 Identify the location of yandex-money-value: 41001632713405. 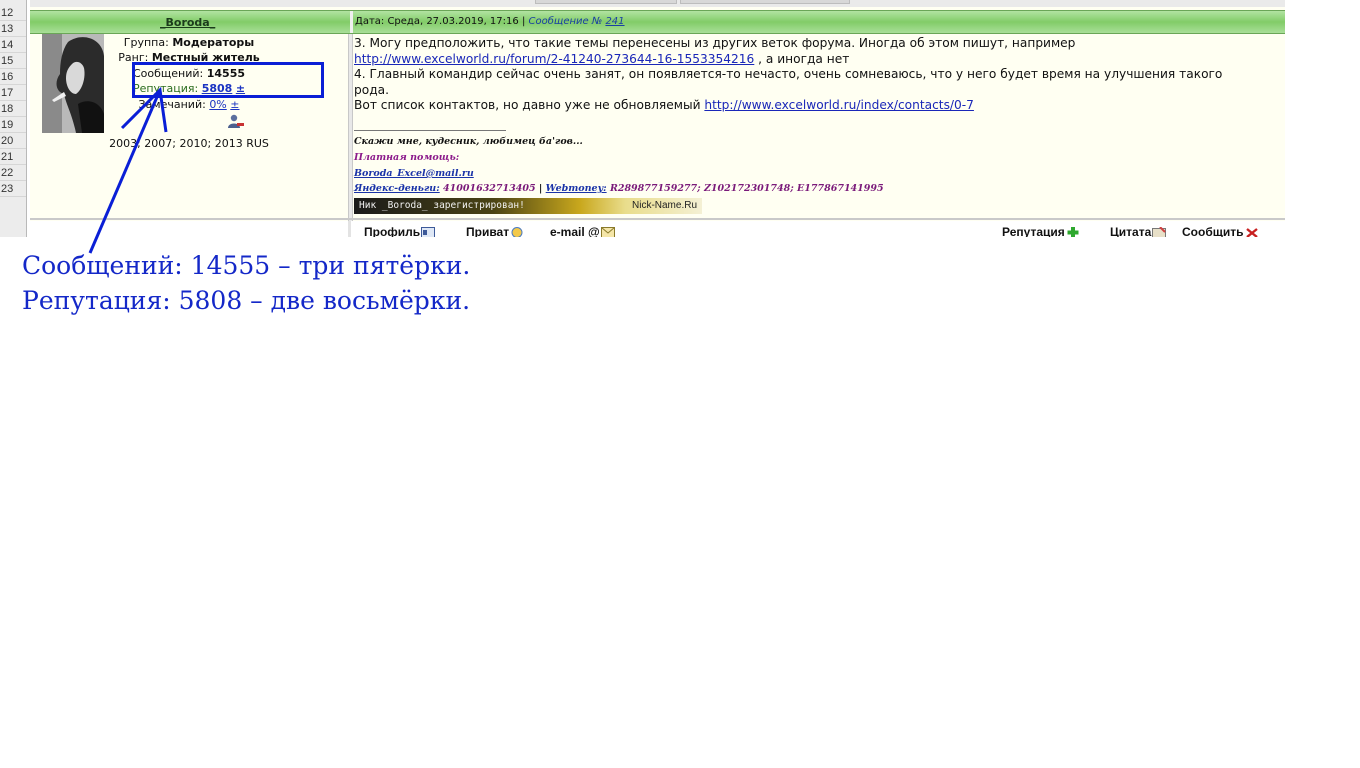
(489, 188).